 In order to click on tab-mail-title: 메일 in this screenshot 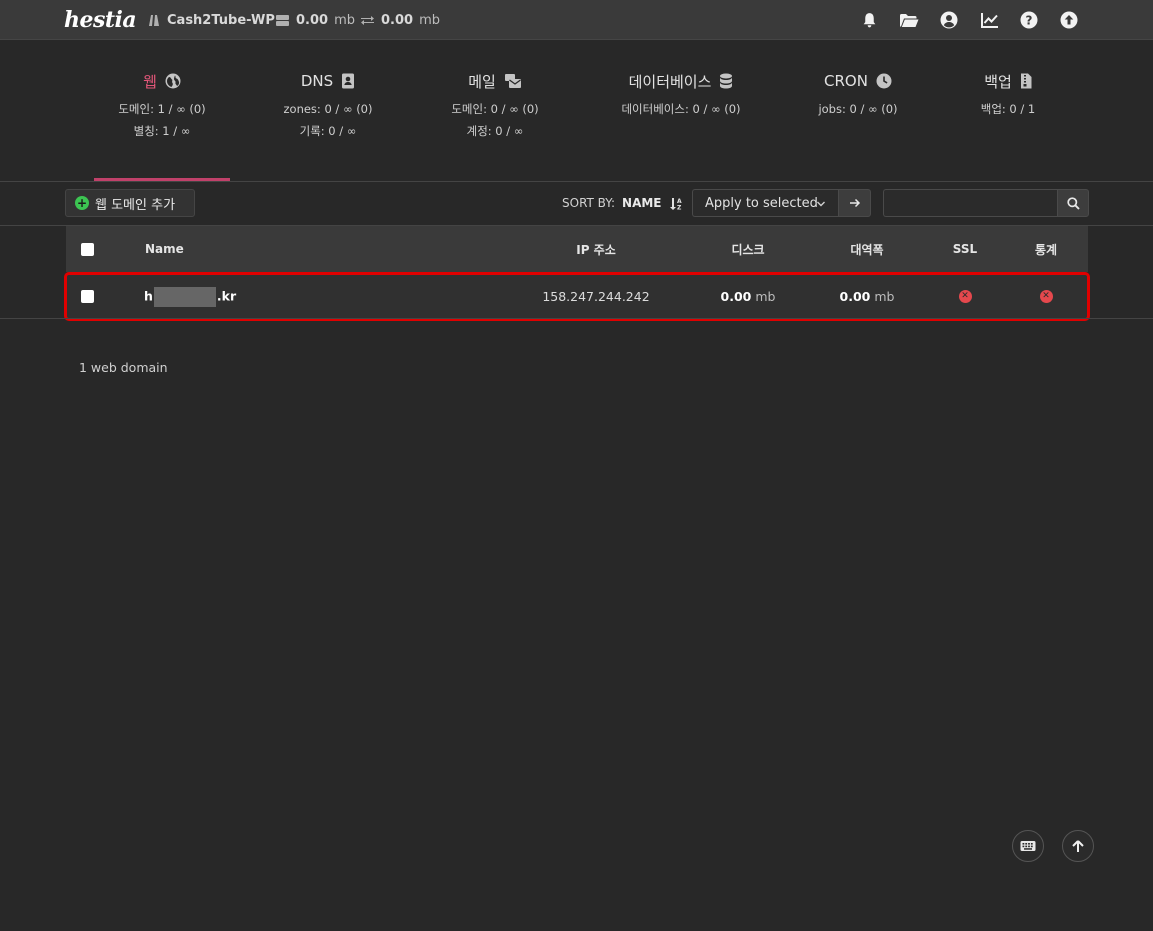, I will do `click(482, 81)`.